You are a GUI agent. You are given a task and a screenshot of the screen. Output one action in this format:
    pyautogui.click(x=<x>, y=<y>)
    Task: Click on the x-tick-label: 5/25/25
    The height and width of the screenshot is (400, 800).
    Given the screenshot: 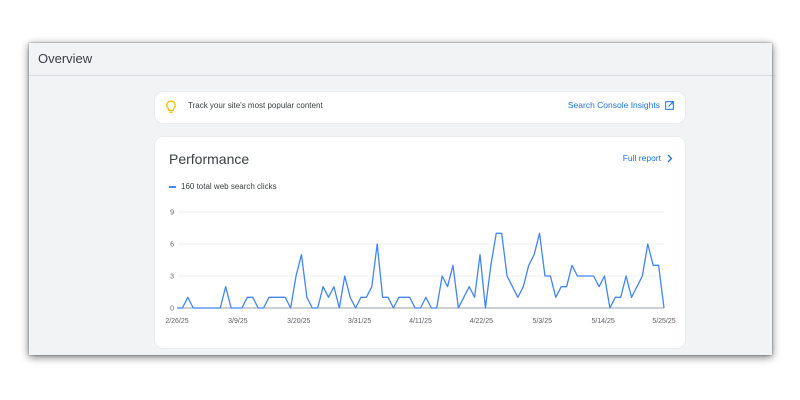 What is the action you would take?
    pyautogui.click(x=663, y=321)
    